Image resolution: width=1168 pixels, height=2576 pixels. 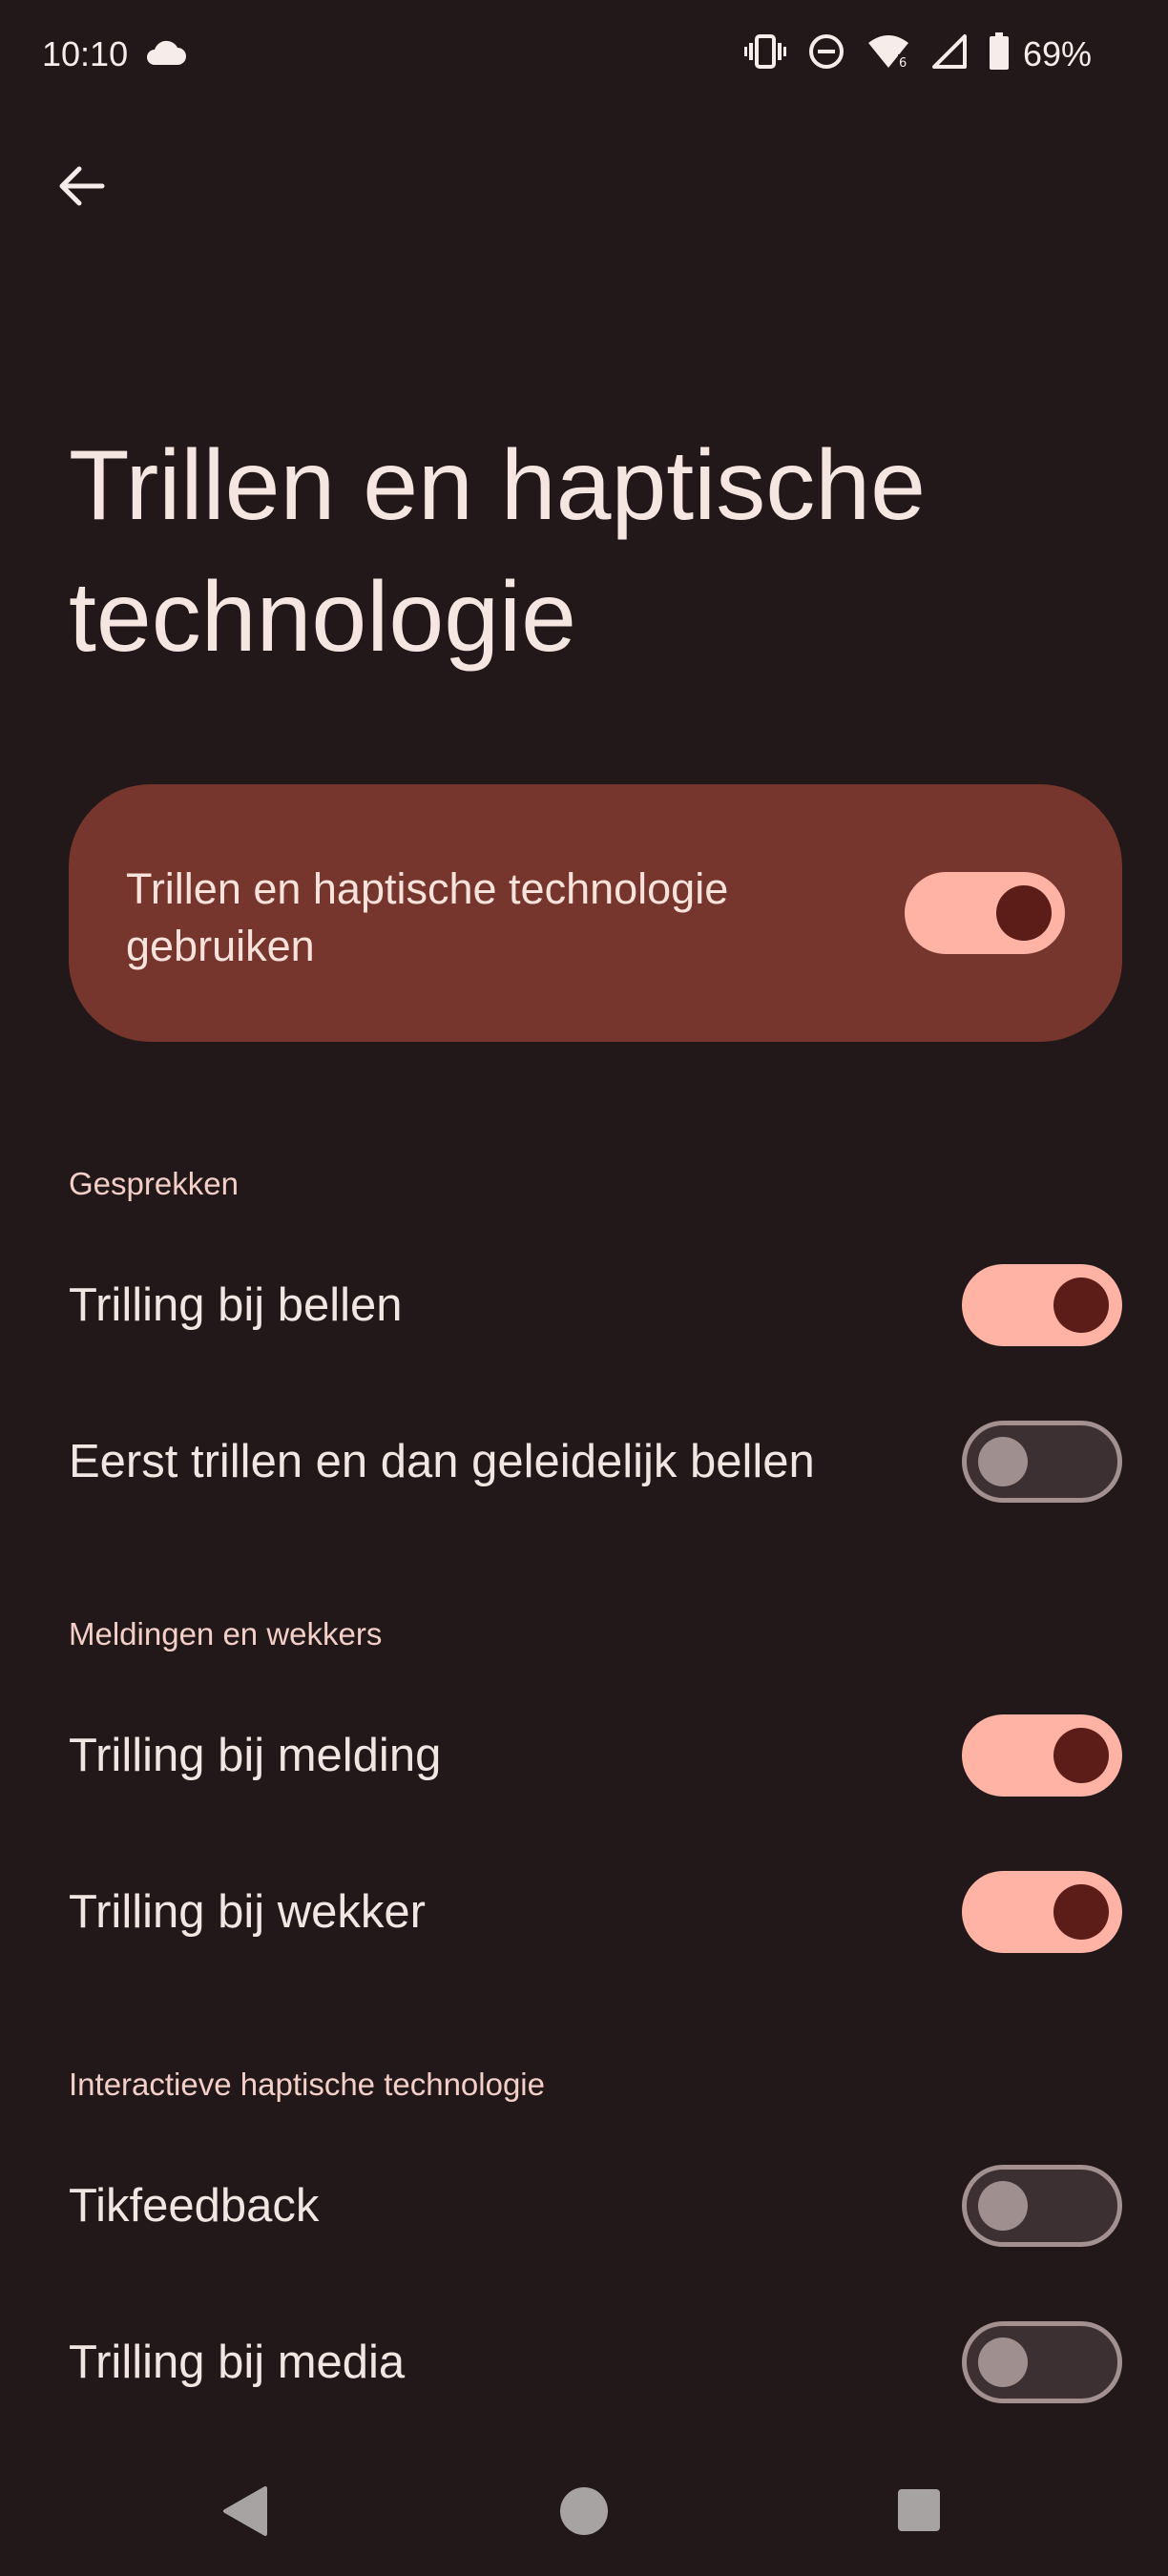 What do you see at coordinates (903, 63) in the screenshot?
I see `svg-text: 6` at bounding box center [903, 63].